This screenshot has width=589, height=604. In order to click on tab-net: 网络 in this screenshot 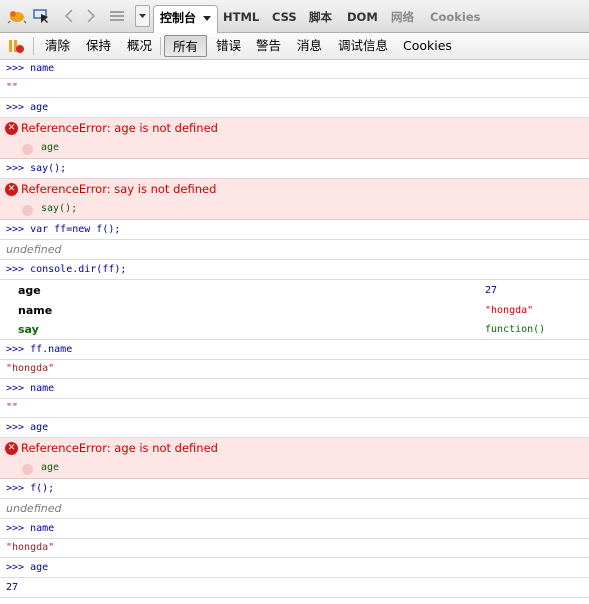, I will do `click(402, 16)`.